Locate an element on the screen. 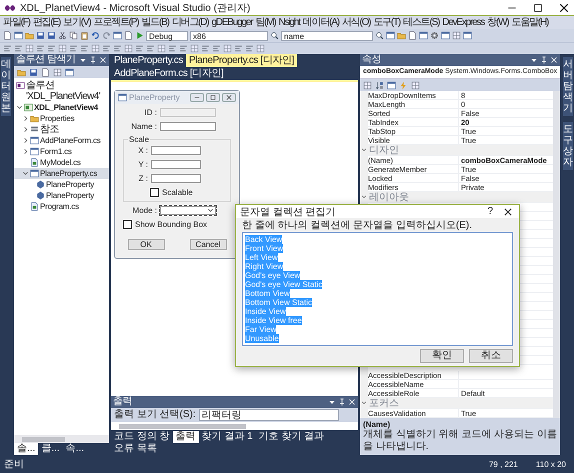  menu-item: 팀(M) is located at coordinates (266, 22).